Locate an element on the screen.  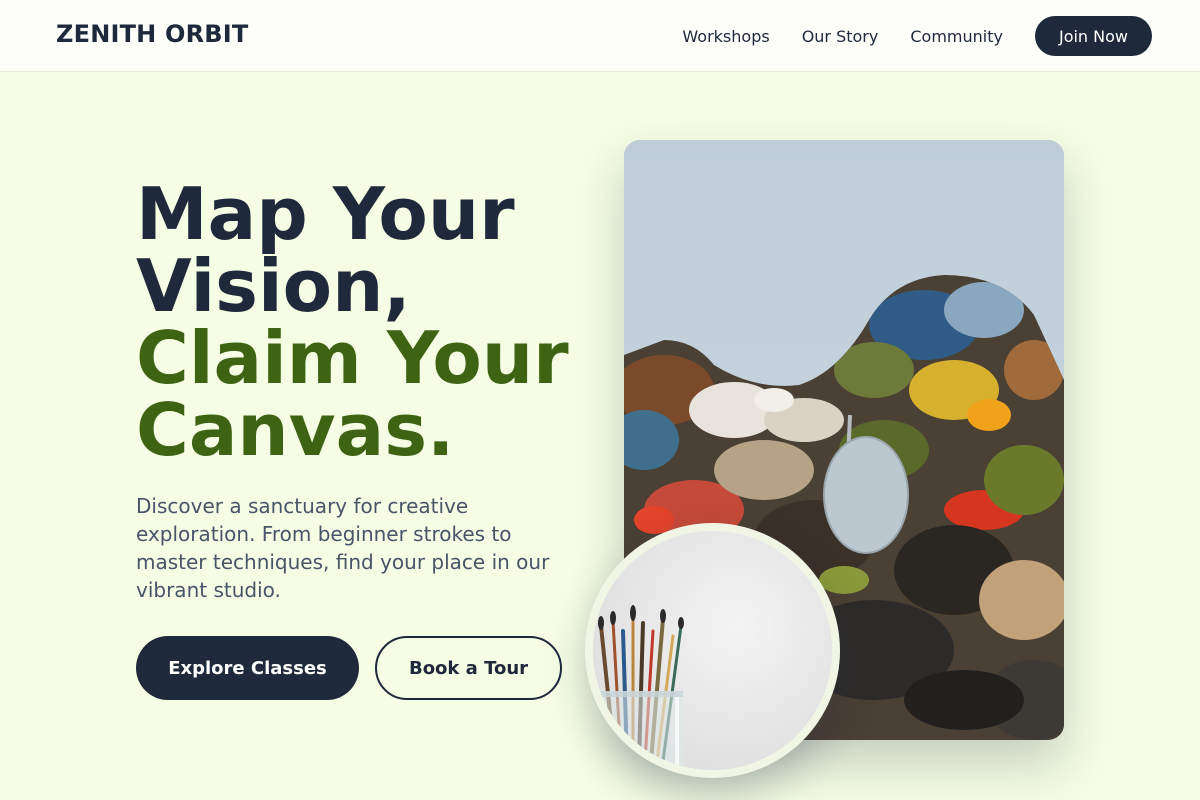
hero-headline: Map Your Vision, Claim Your Canvas. is located at coordinates (352, 322).